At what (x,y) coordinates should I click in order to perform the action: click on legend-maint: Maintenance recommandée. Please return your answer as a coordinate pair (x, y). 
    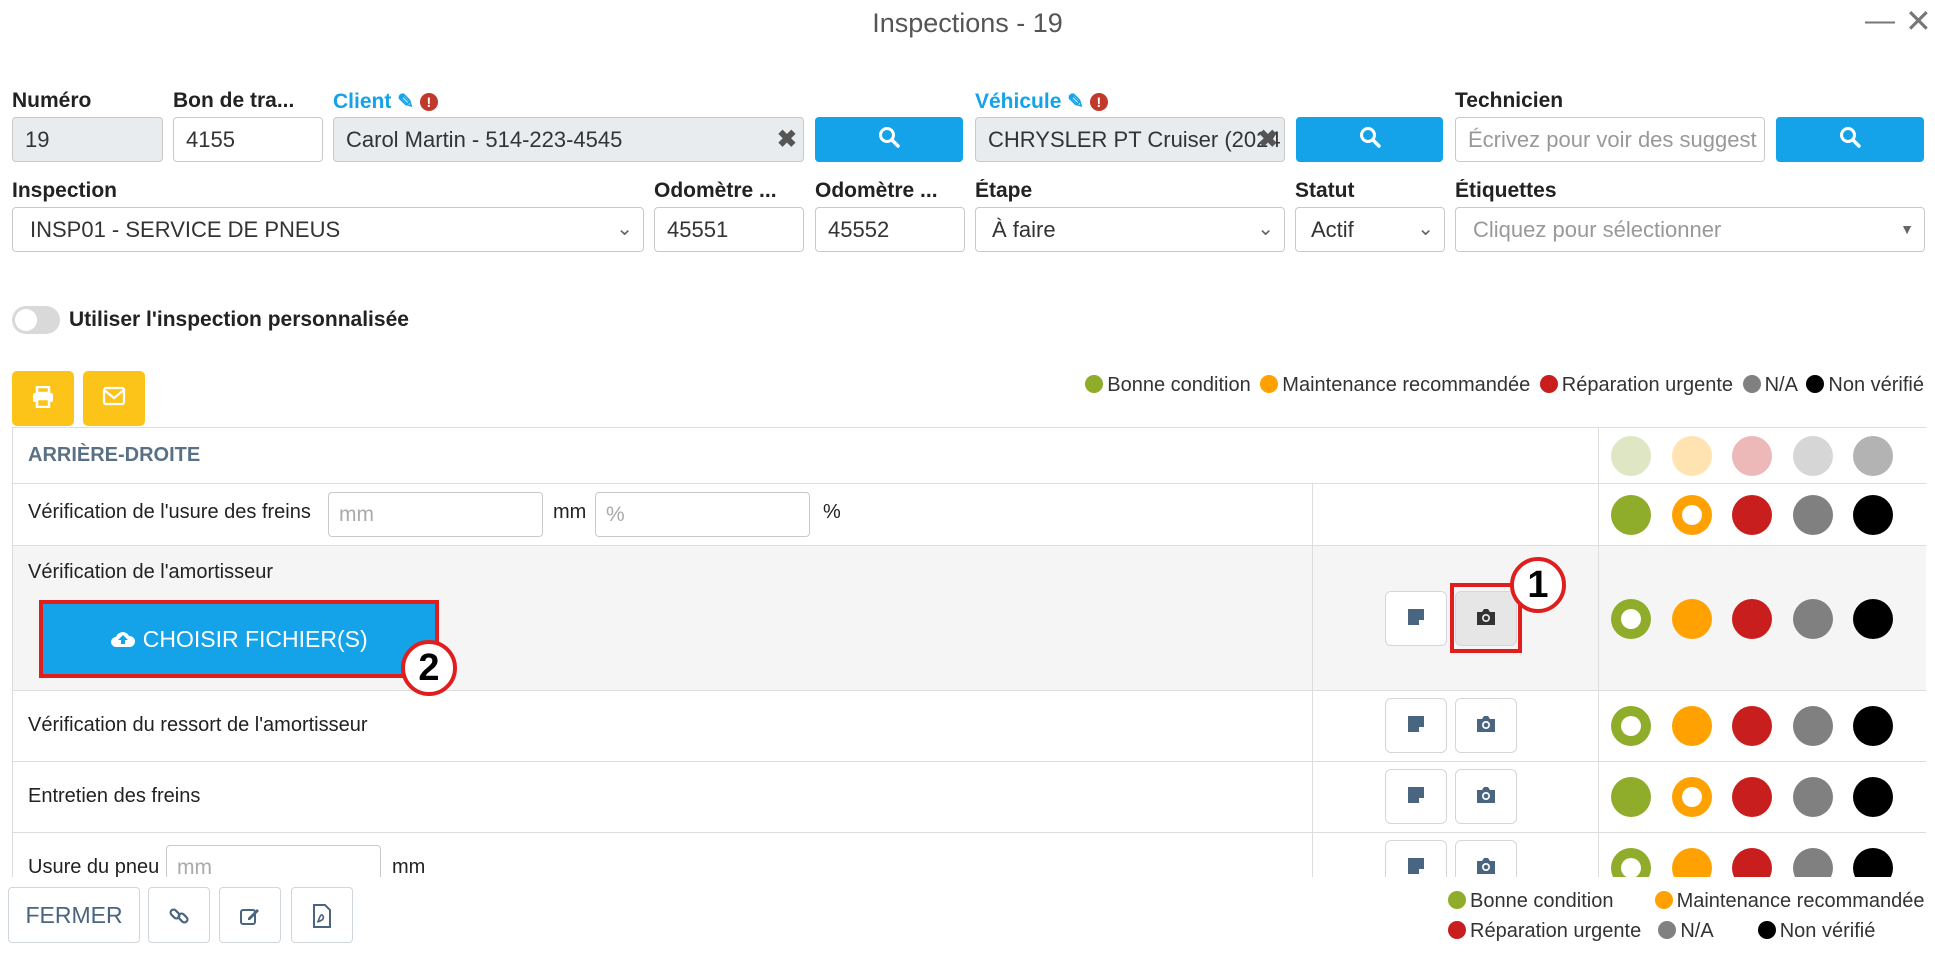
    Looking at the image, I should click on (1406, 385).